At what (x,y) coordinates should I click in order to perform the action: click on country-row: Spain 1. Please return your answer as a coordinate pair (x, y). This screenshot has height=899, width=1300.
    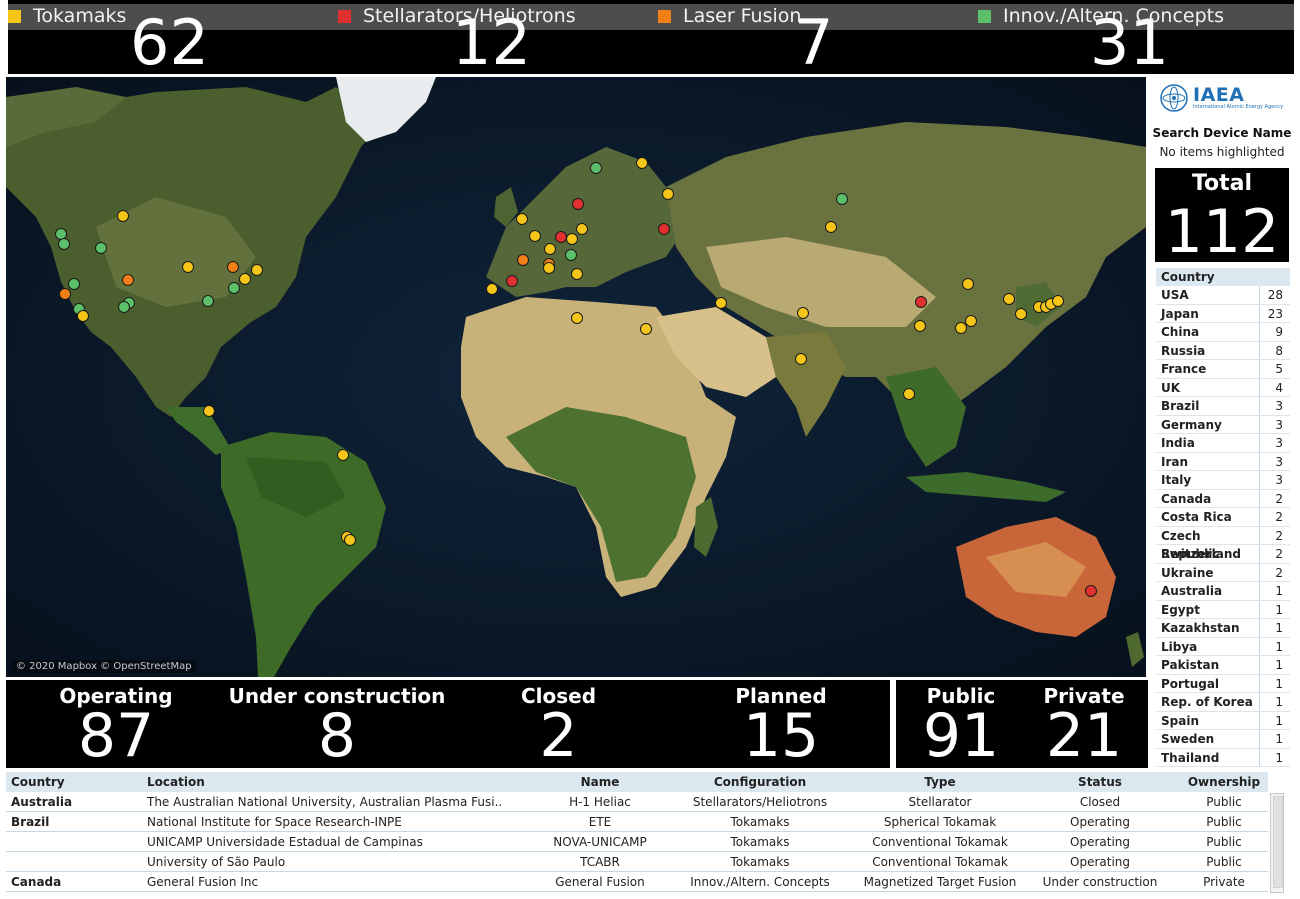
    Looking at the image, I should click on (1223, 720).